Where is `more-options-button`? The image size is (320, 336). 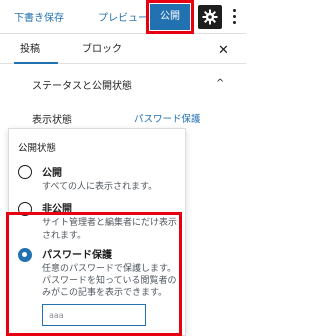 more-options-button is located at coordinates (234, 17).